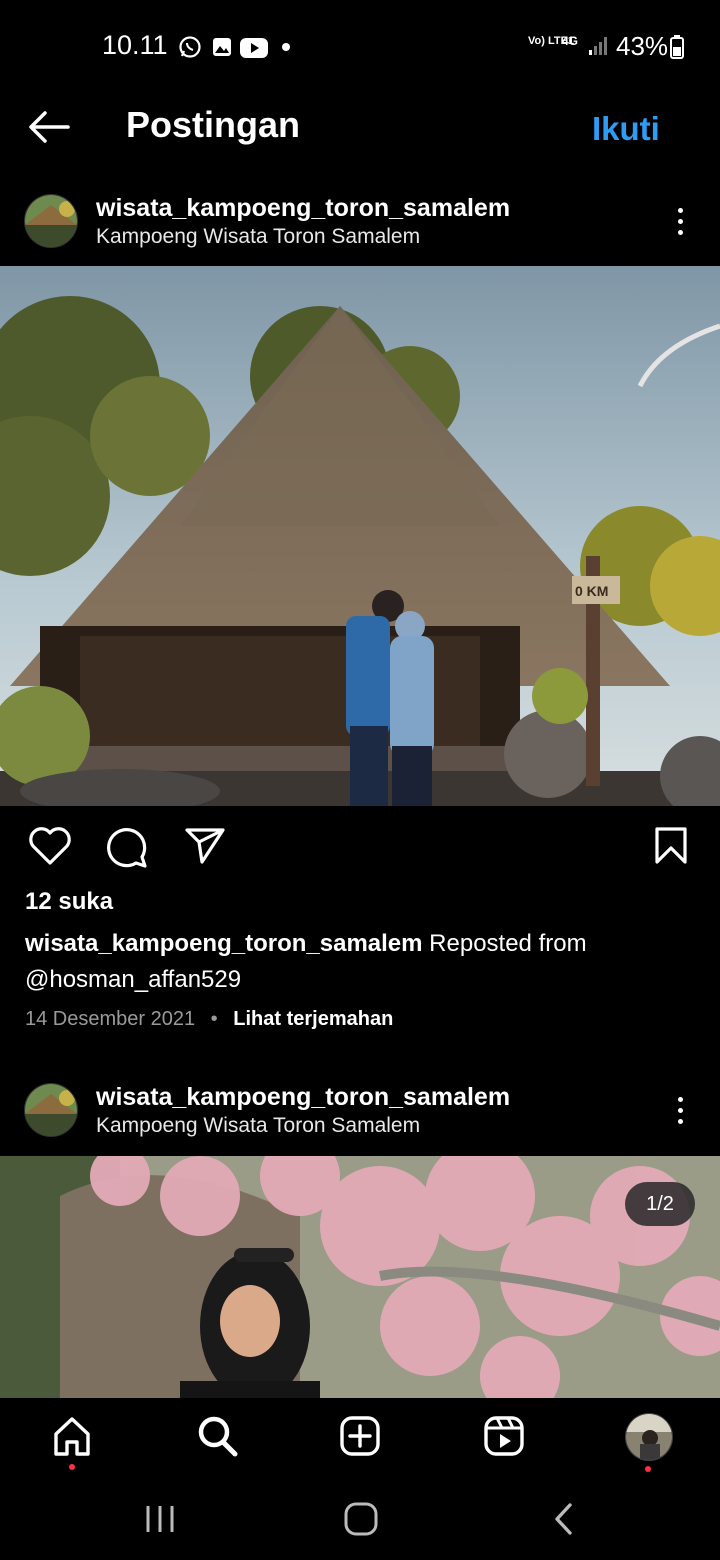  I want to click on post-date: 14 Desember 2021, so click(110, 1019).